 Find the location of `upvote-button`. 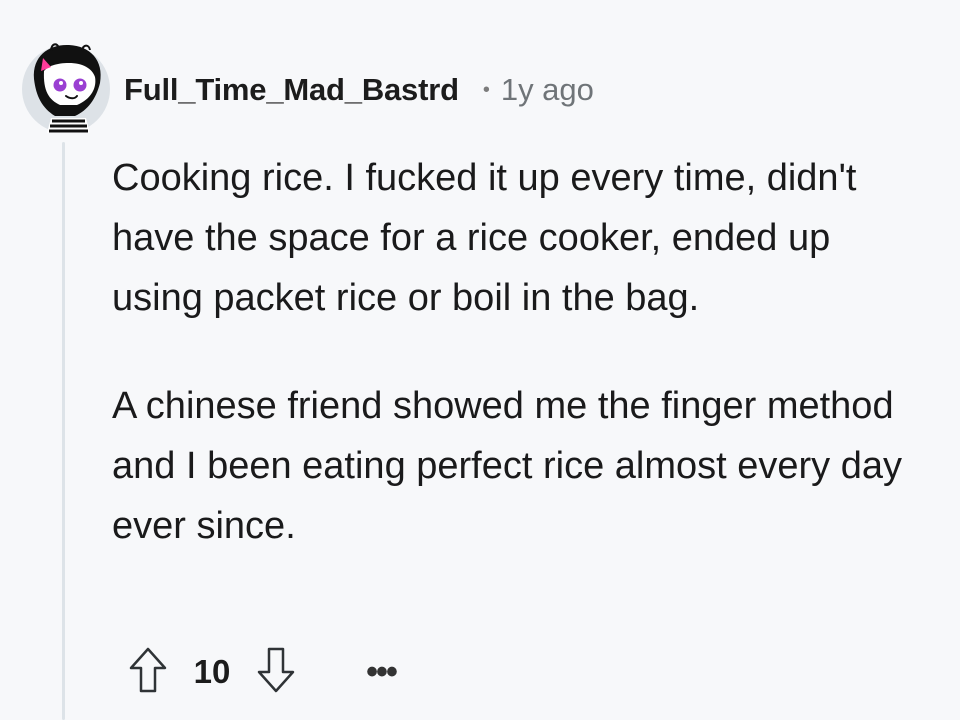

upvote-button is located at coordinates (148, 672).